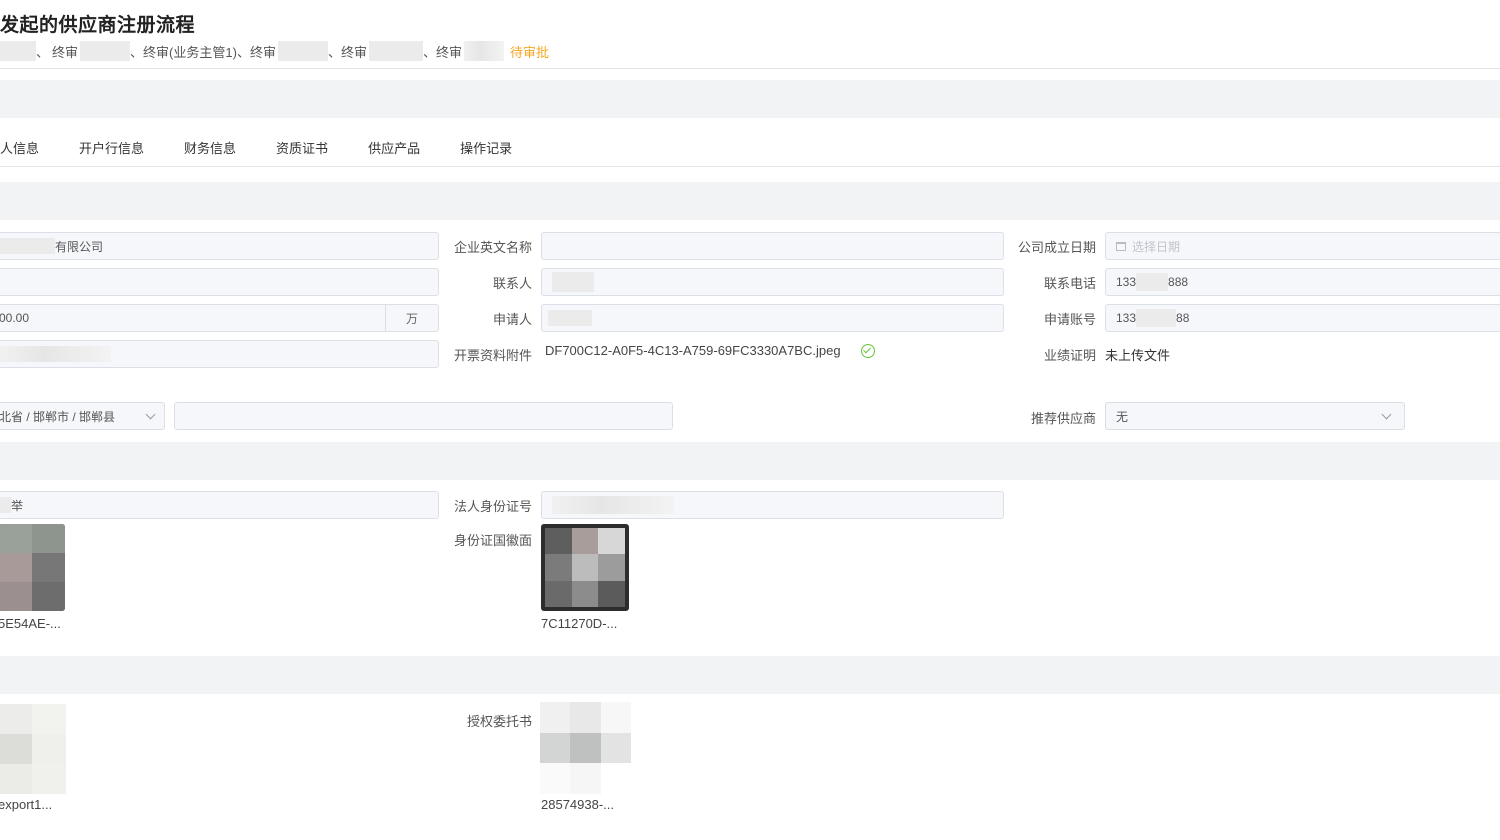  What do you see at coordinates (58, 416) in the screenshot?
I see `region-value: 北省 / 邯郸市 / 邯郸县` at bounding box center [58, 416].